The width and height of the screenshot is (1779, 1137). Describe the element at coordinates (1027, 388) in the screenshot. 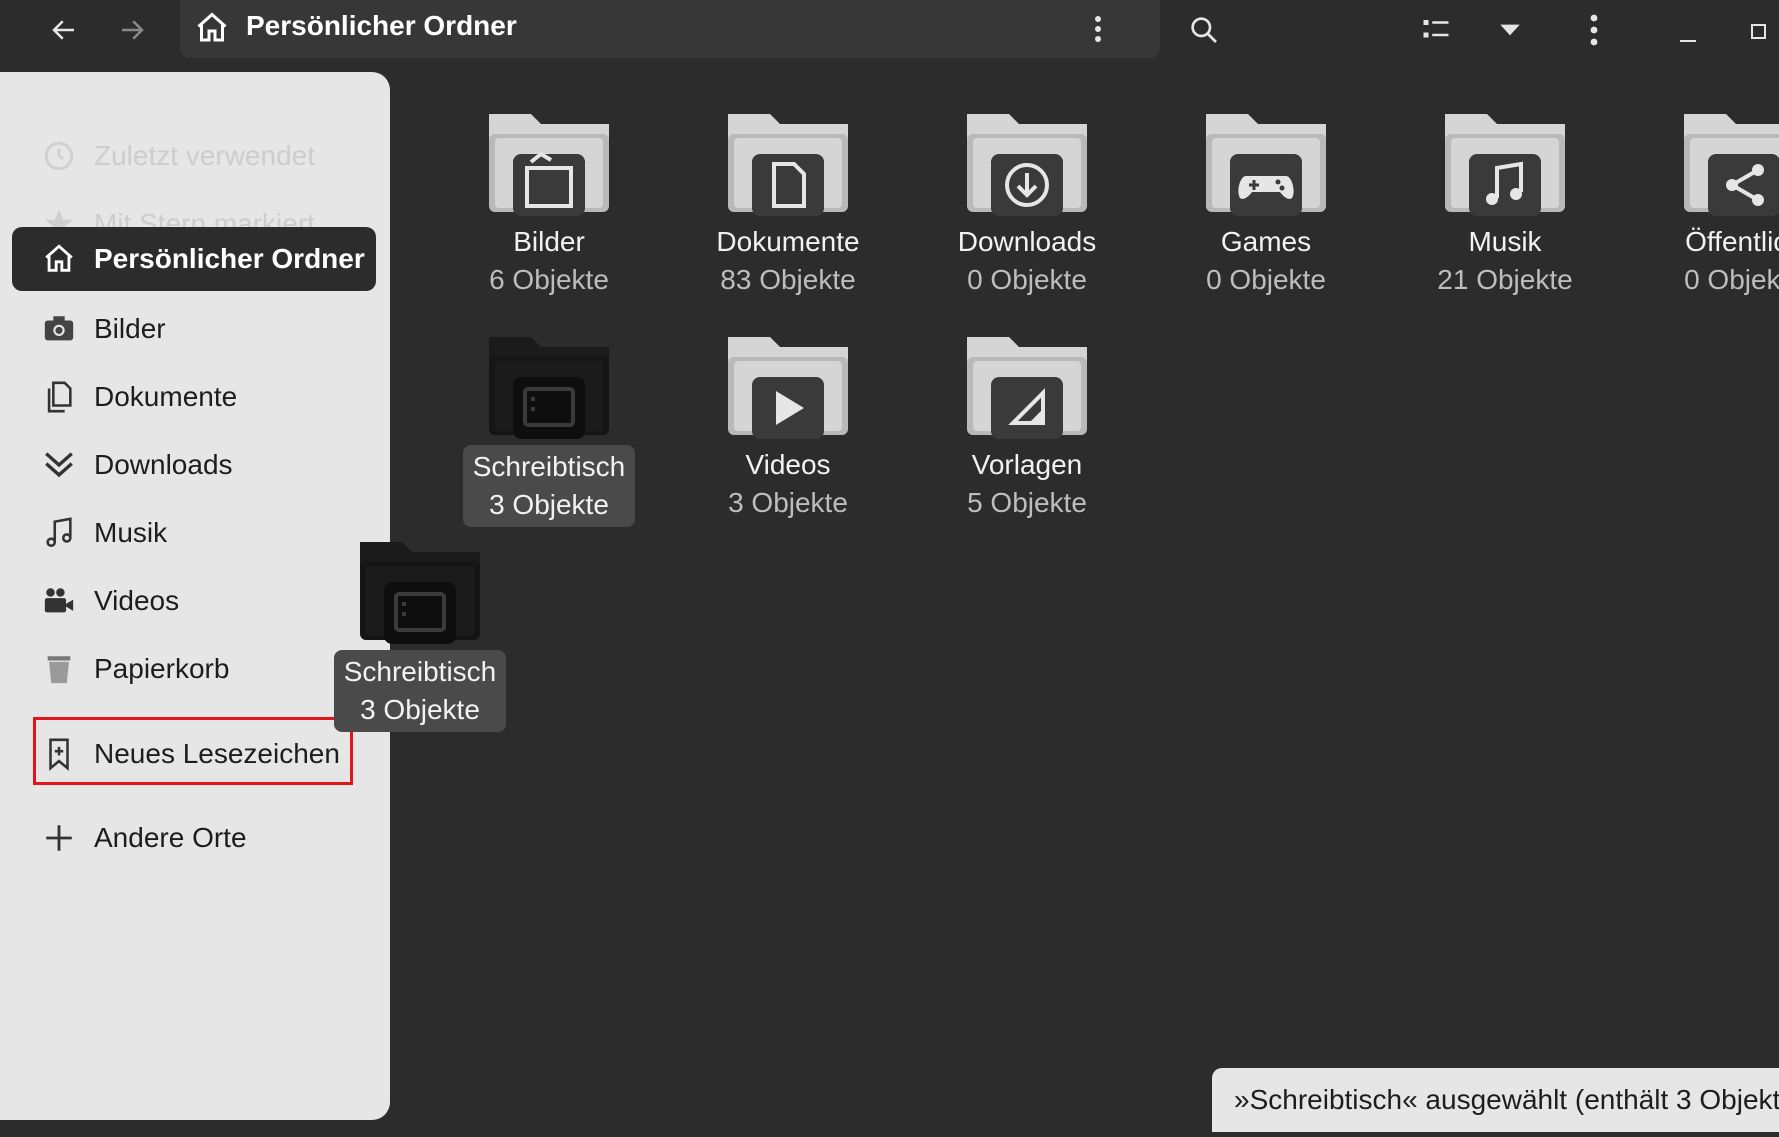

I see `templates-folder-icon` at that location.